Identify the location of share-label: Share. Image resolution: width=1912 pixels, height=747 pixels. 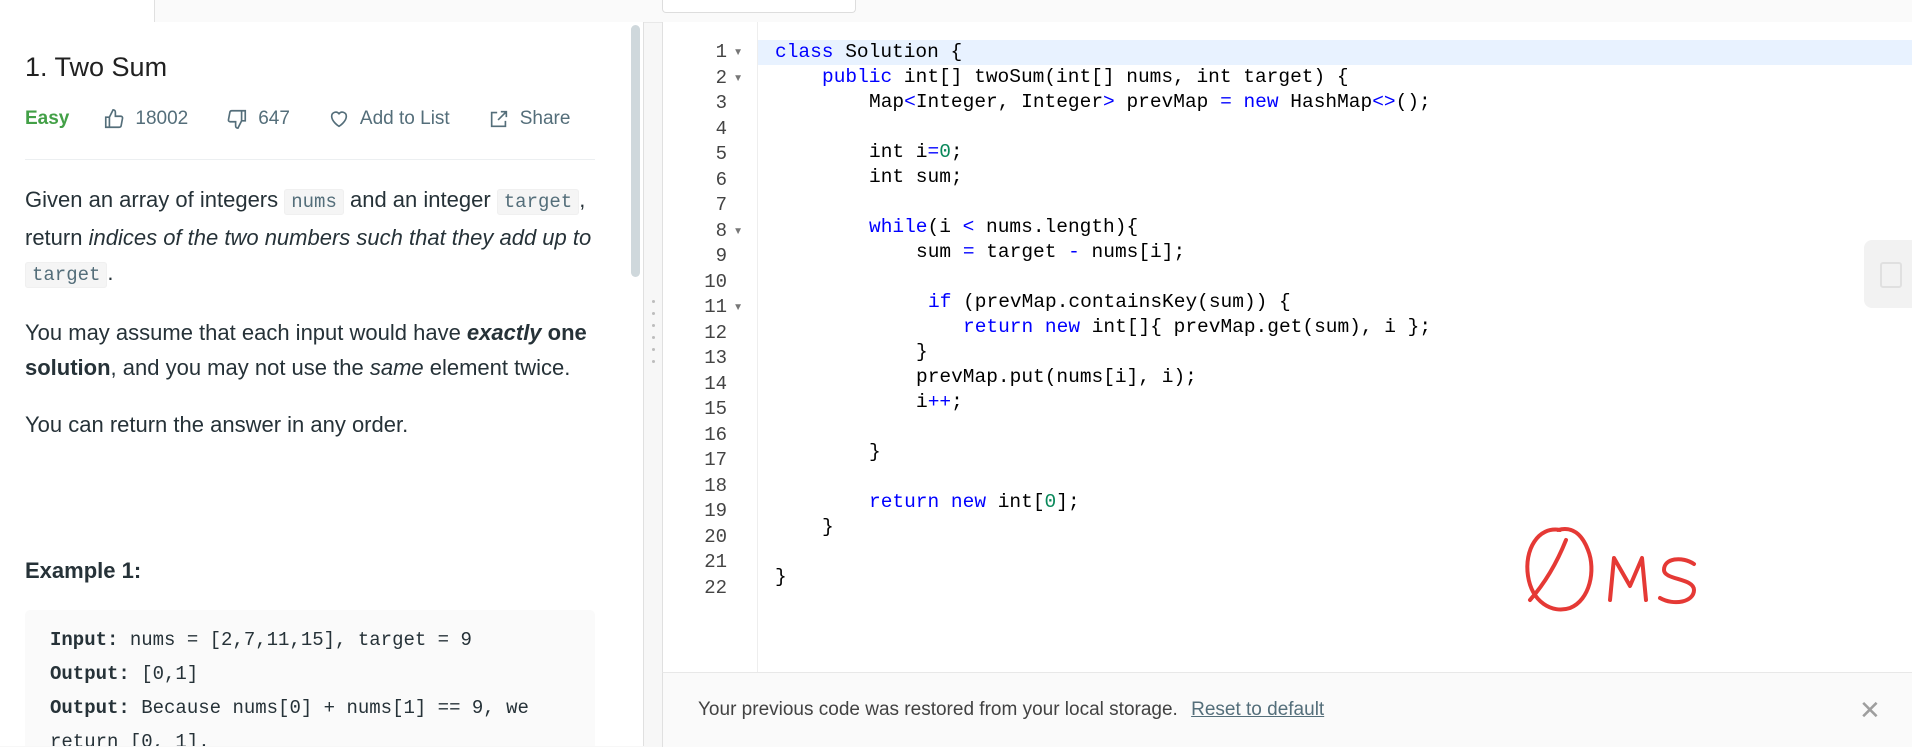
(545, 118).